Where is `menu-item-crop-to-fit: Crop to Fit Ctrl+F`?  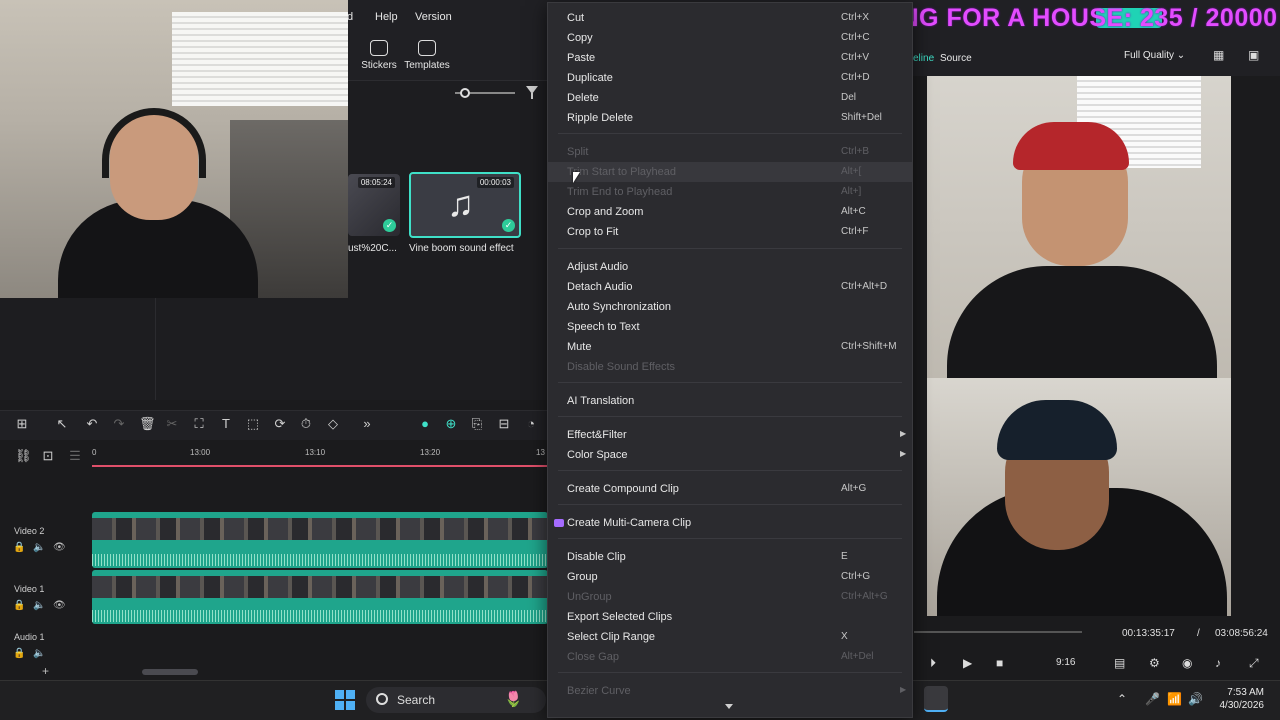 menu-item-crop-to-fit: Crop to Fit Ctrl+F is located at coordinates (730, 232).